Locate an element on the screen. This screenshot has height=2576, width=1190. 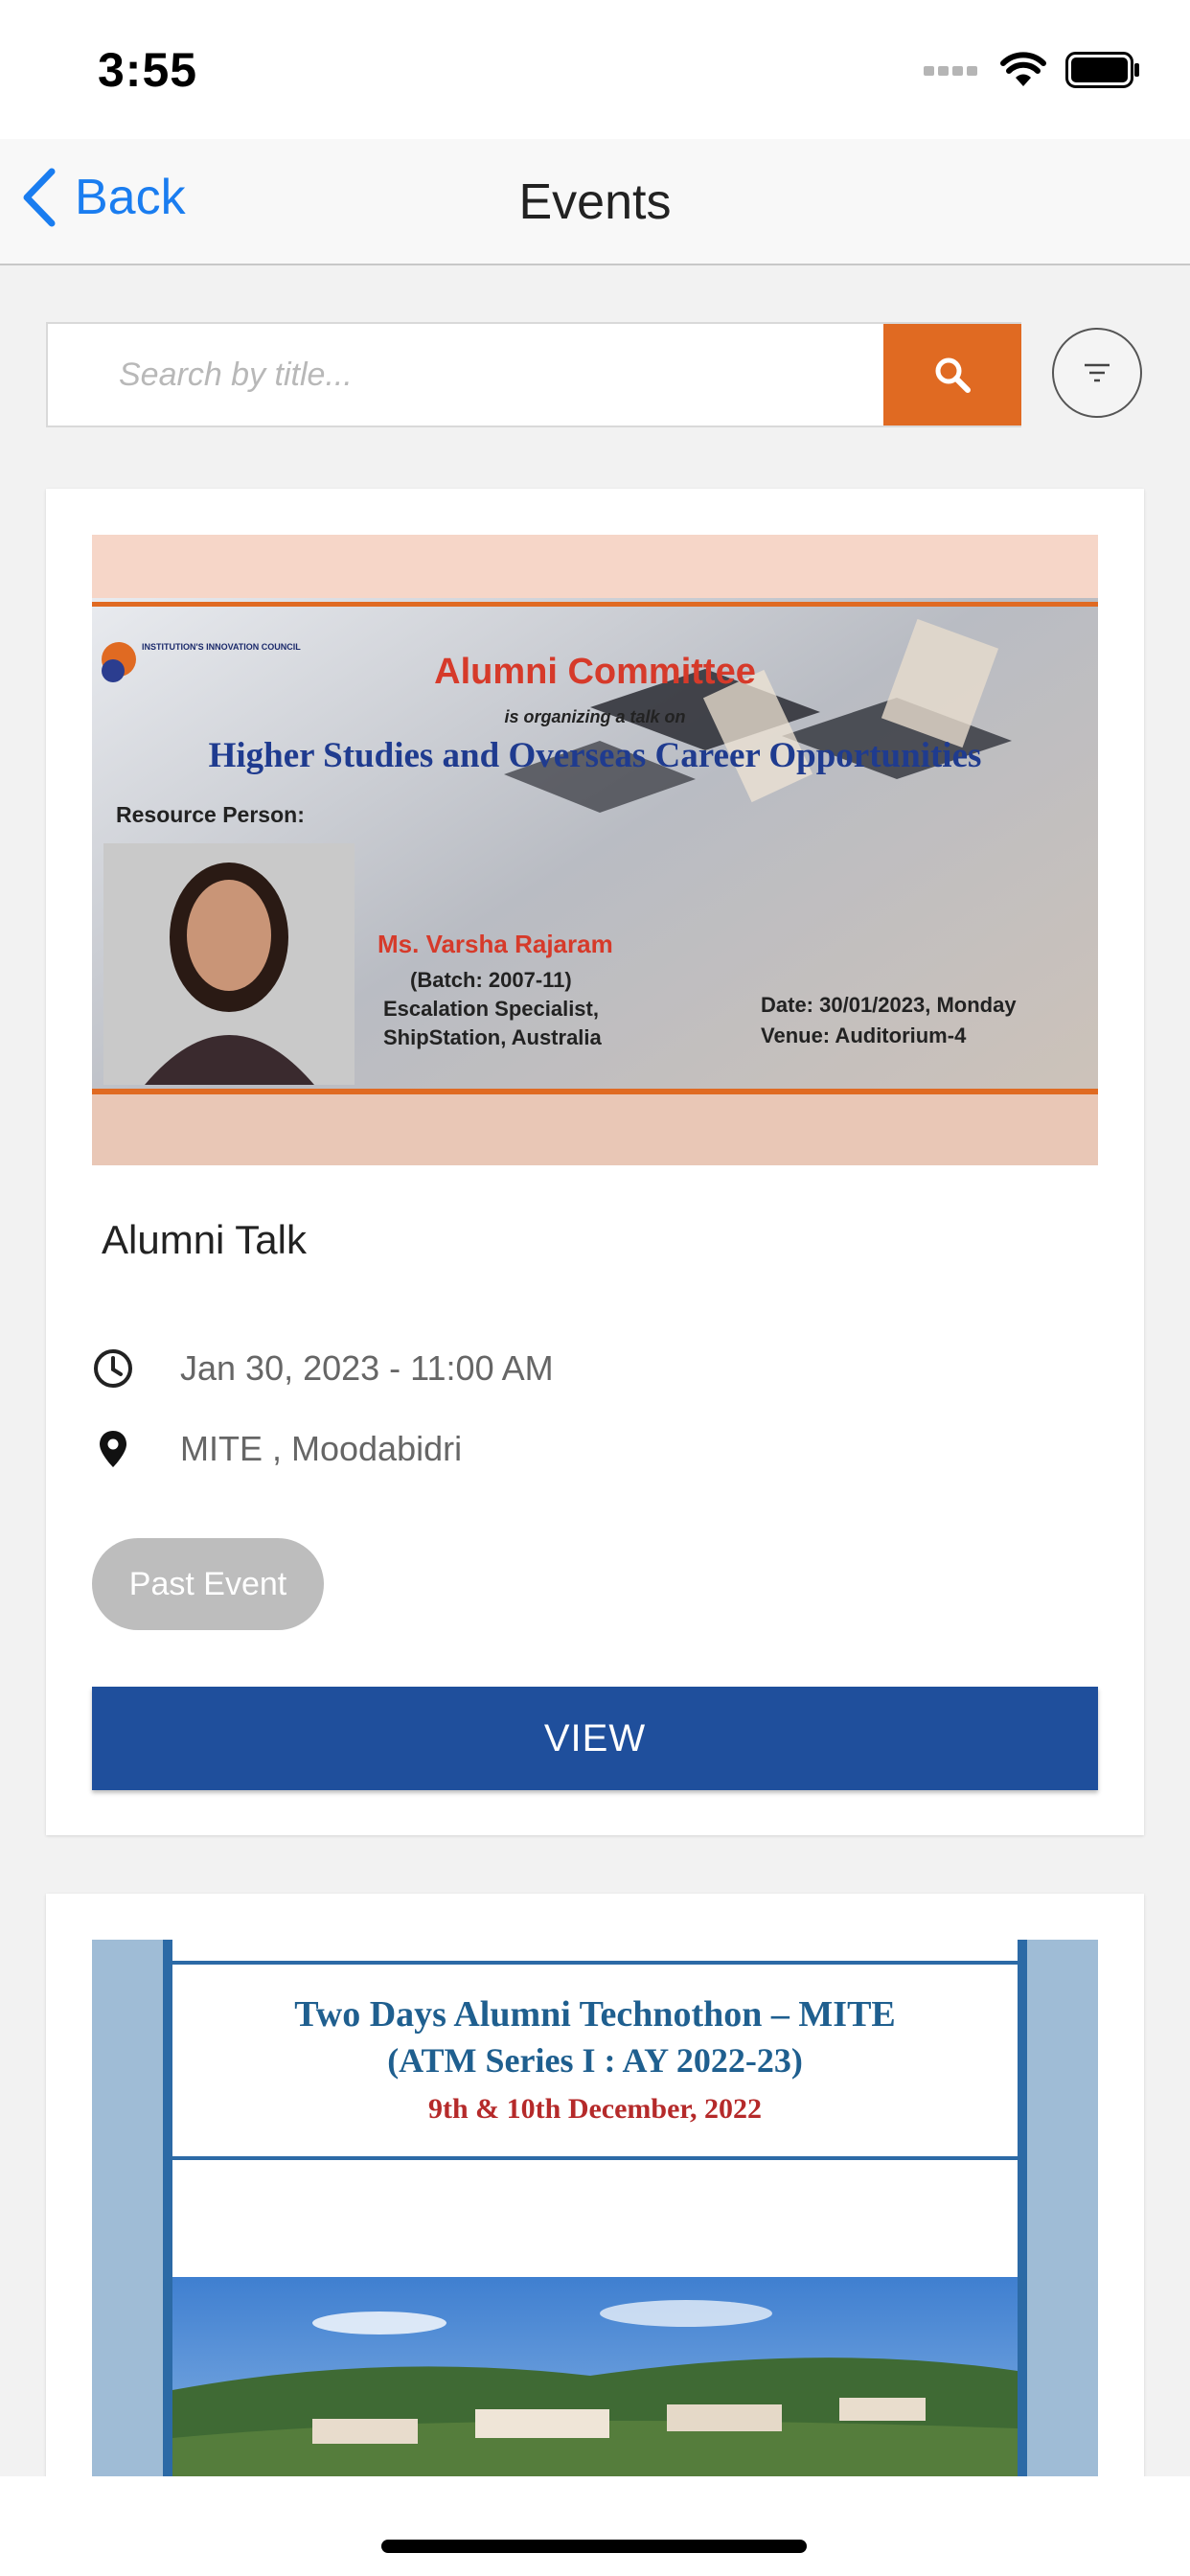
poster-speaker-role: Escalation Specialist, is located at coordinates (491, 1009).